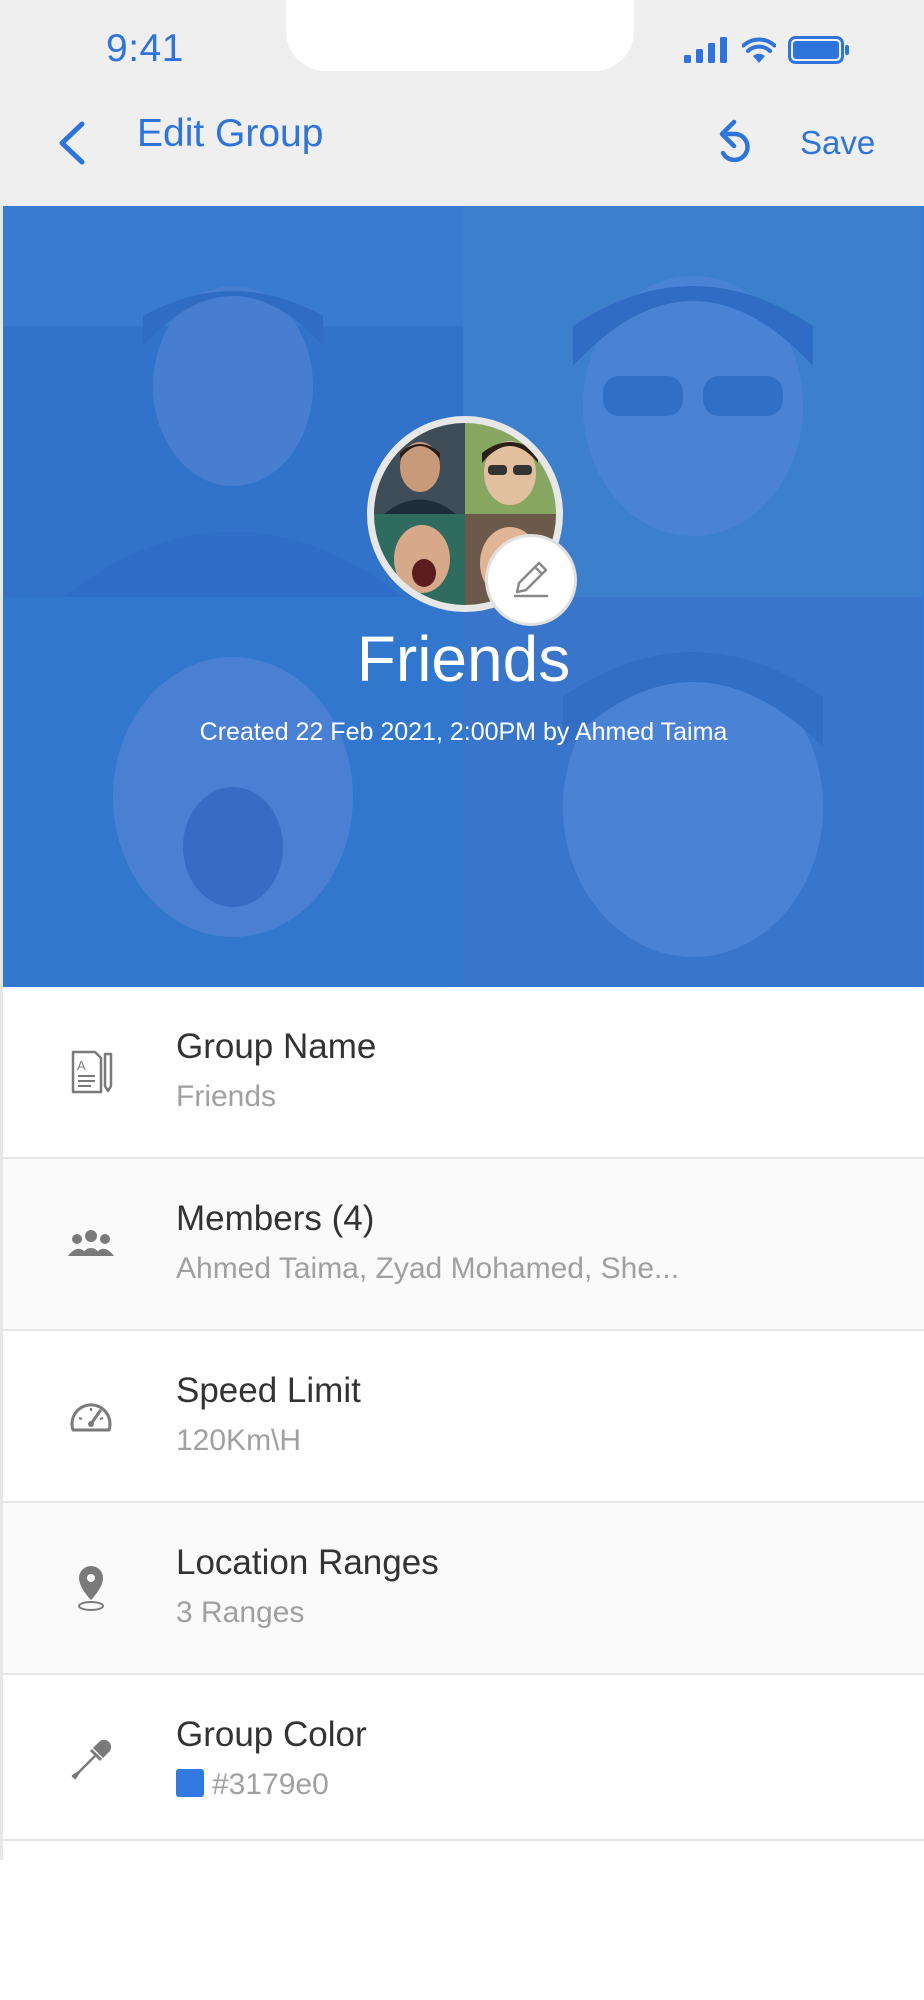 The width and height of the screenshot is (924, 2000). What do you see at coordinates (230, 133) in the screenshot?
I see `page-title: Edit Group` at bounding box center [230, 133].